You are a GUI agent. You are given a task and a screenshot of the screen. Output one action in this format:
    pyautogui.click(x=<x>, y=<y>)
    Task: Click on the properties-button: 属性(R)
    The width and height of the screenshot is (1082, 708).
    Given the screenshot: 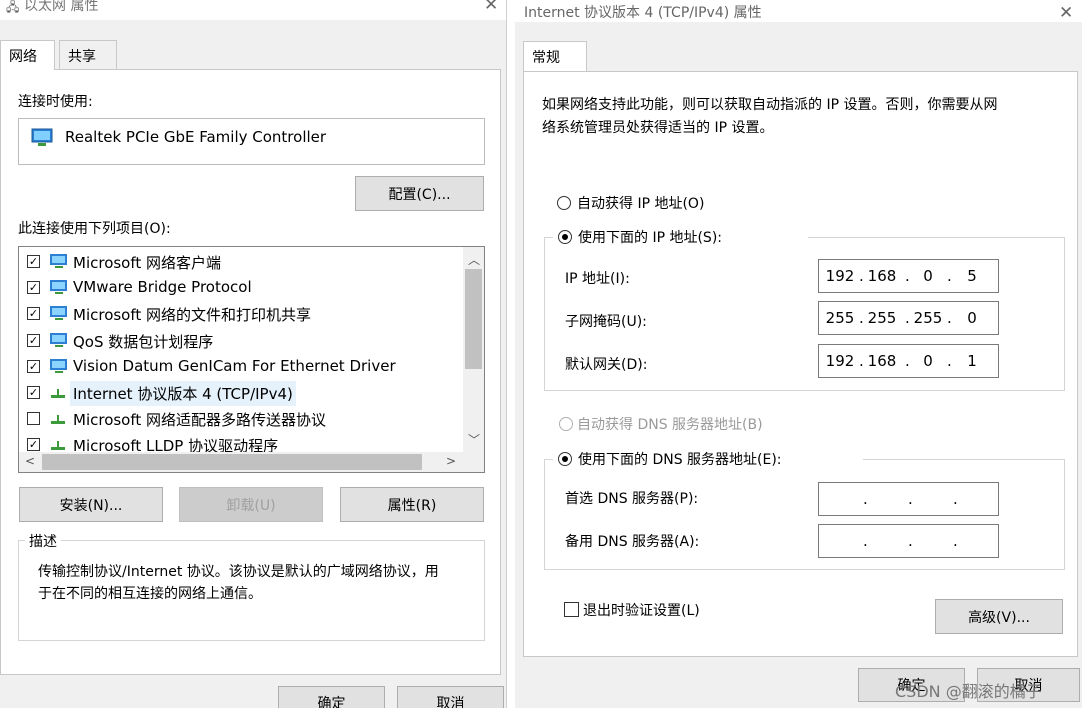 What is the action you would take?
    pyautogui.click(x=412, y=504)
    